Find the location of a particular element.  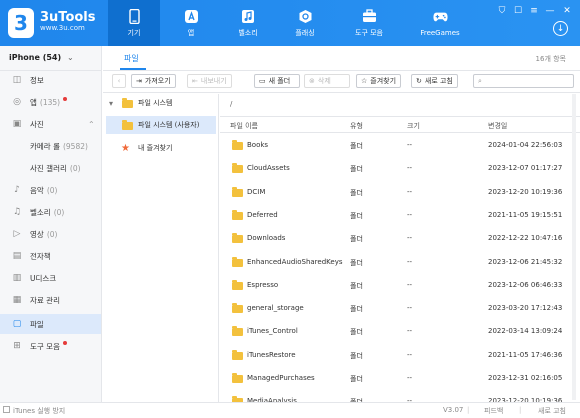

sidebar-item-label: 사진 갤러리 is located at coordinates (48, 168).